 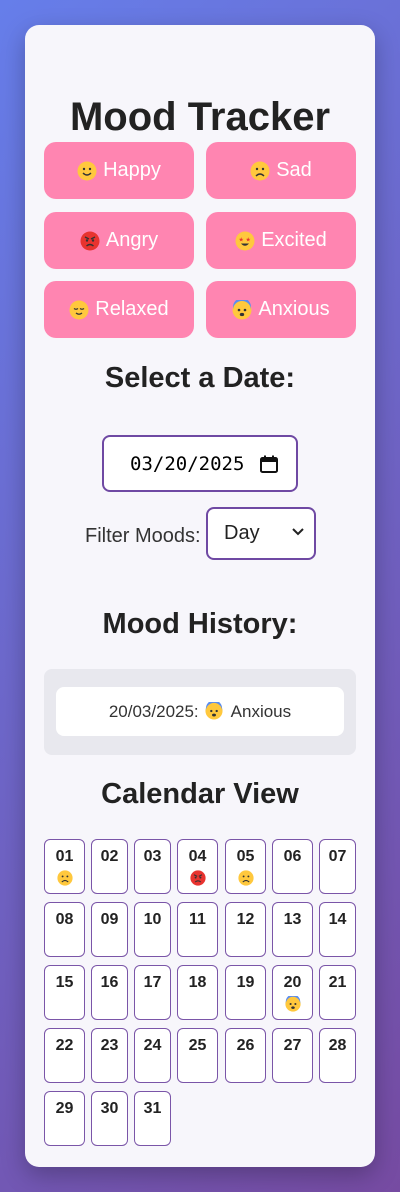 I want to click on mood-button-label: Excited, so click(x=294, y=240).